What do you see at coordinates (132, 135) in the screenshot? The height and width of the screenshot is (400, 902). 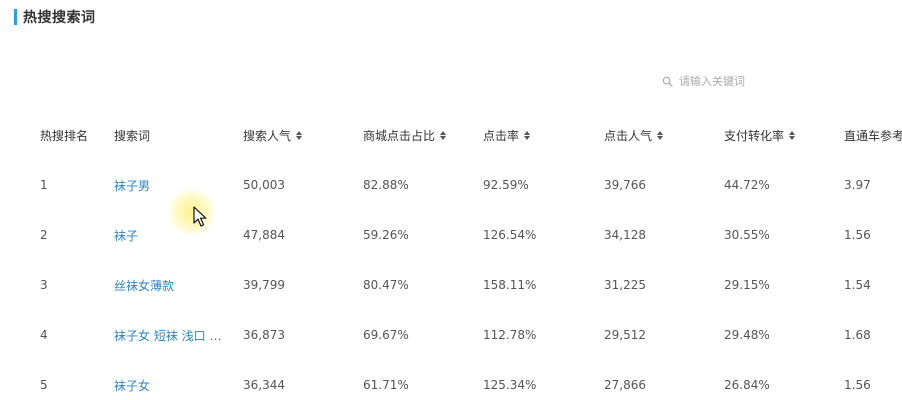 I see `header-label: 搜索词` at bounding box center [132, 135].